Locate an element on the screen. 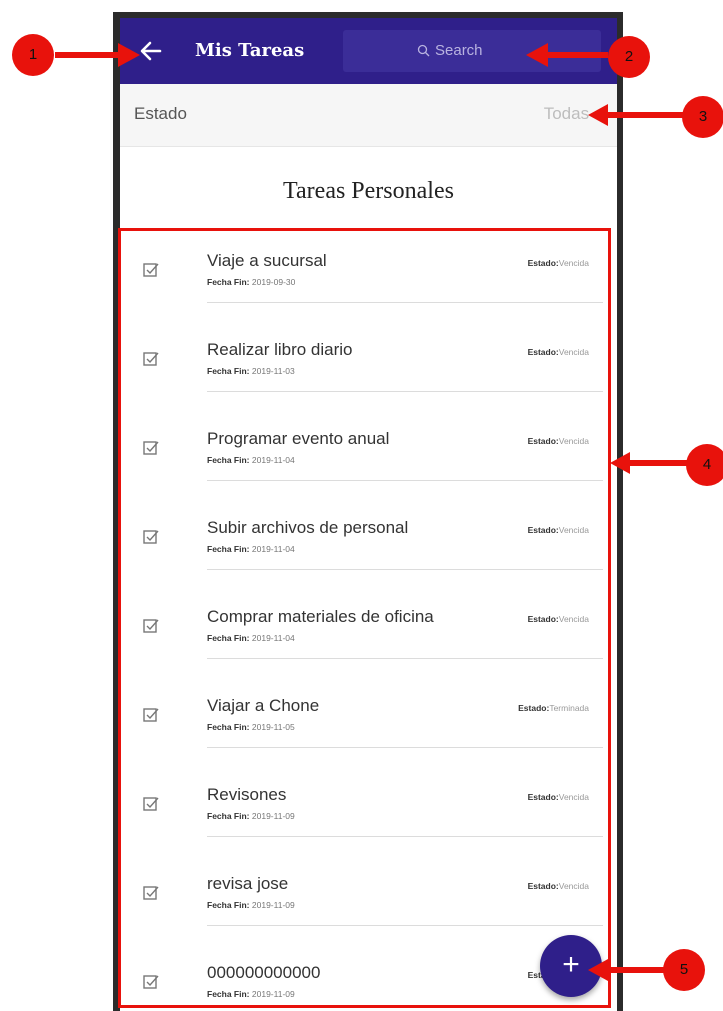 The width and height of the screenshot is (723, 1011). annotation-badge-1: 1 is located at coordinates (33, 55).